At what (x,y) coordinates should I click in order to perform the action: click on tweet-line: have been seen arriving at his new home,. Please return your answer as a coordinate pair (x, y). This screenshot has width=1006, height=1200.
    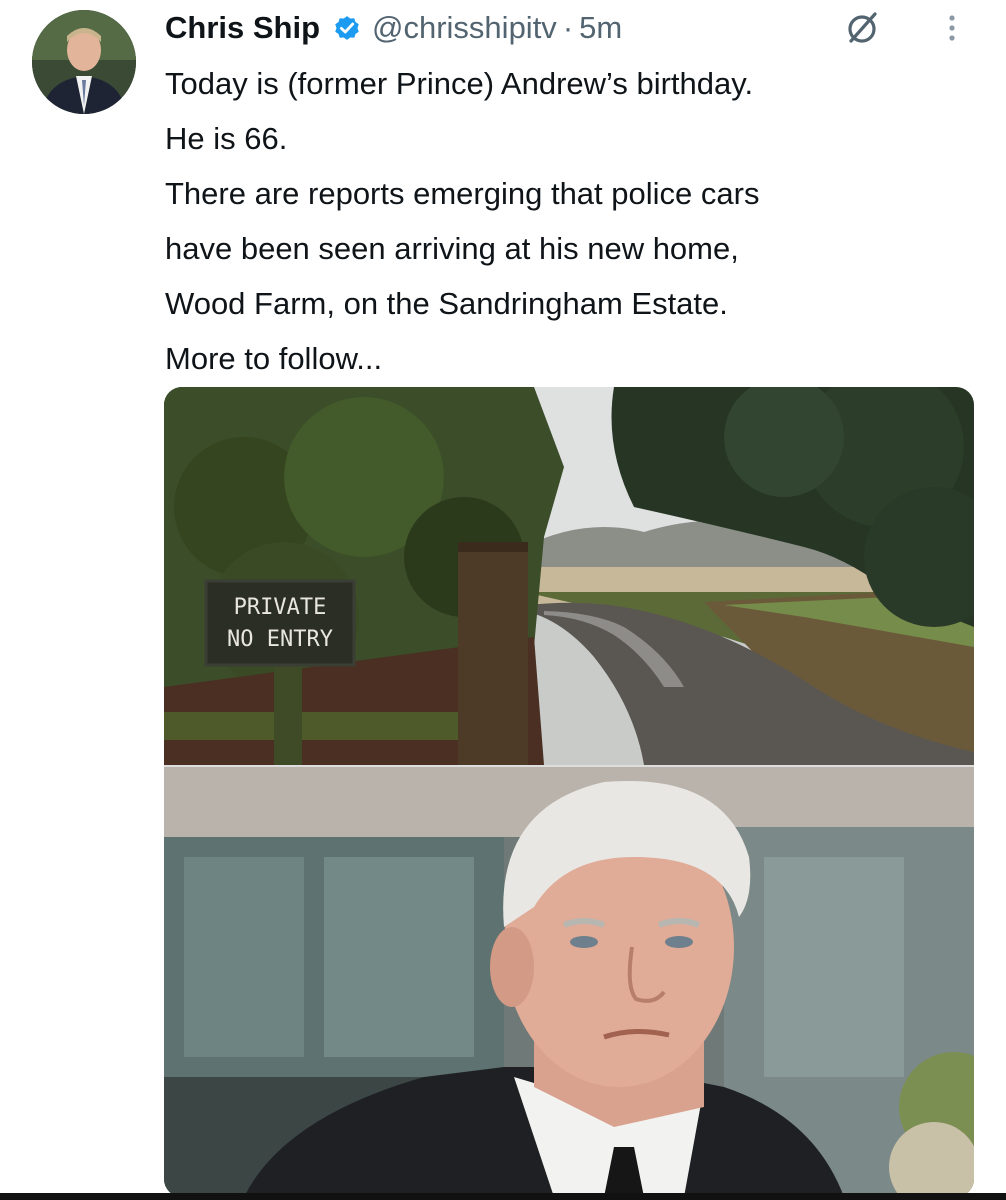
    Looking at the image, I should click on (452, 248).